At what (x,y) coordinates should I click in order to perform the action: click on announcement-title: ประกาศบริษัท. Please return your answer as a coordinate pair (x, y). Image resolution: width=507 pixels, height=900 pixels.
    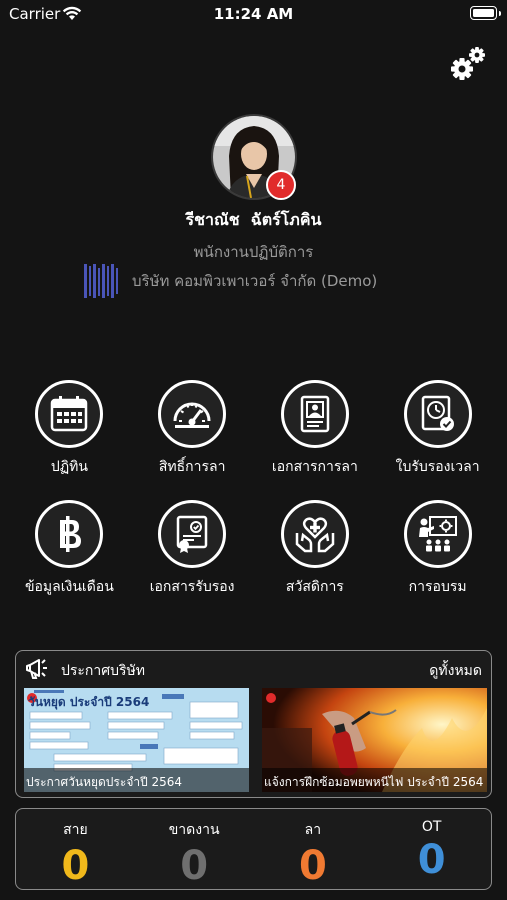
    Looking at the image, I should click on (103, 671).